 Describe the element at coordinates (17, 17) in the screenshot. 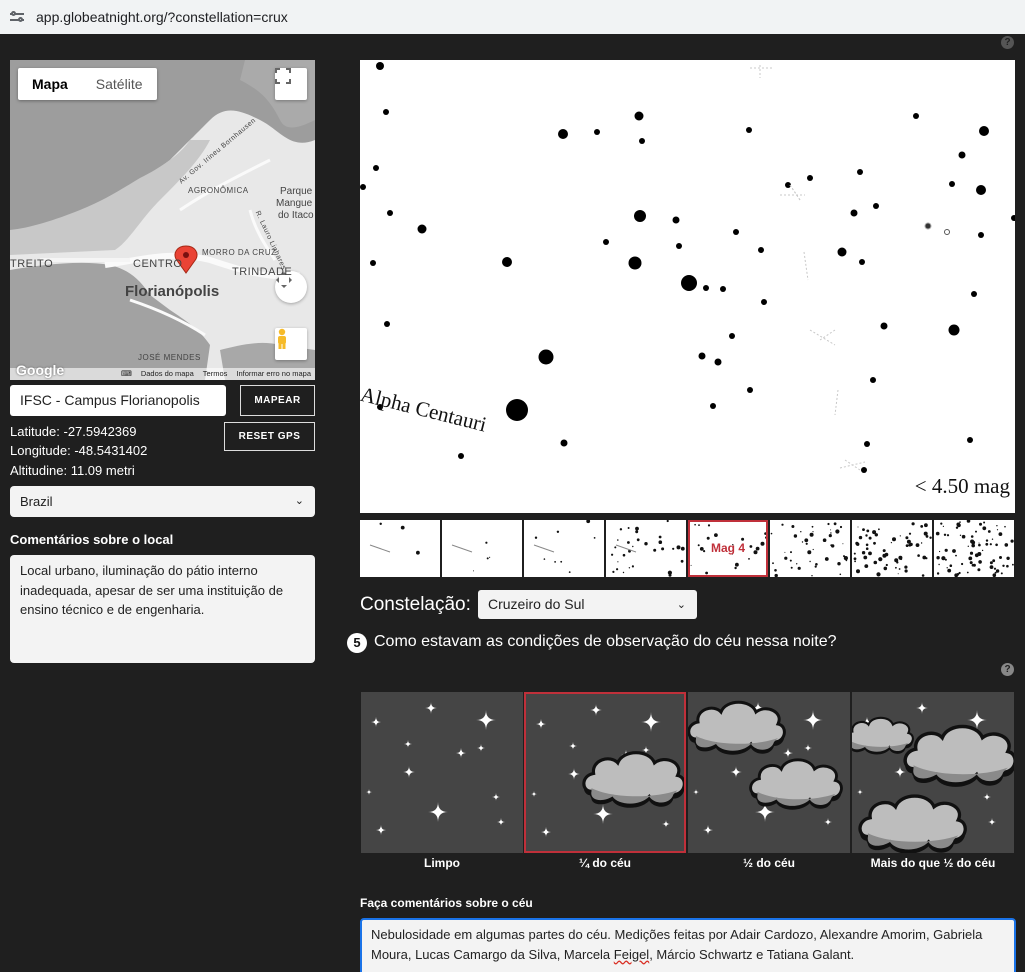

I see `site-settings-icon` at that location.